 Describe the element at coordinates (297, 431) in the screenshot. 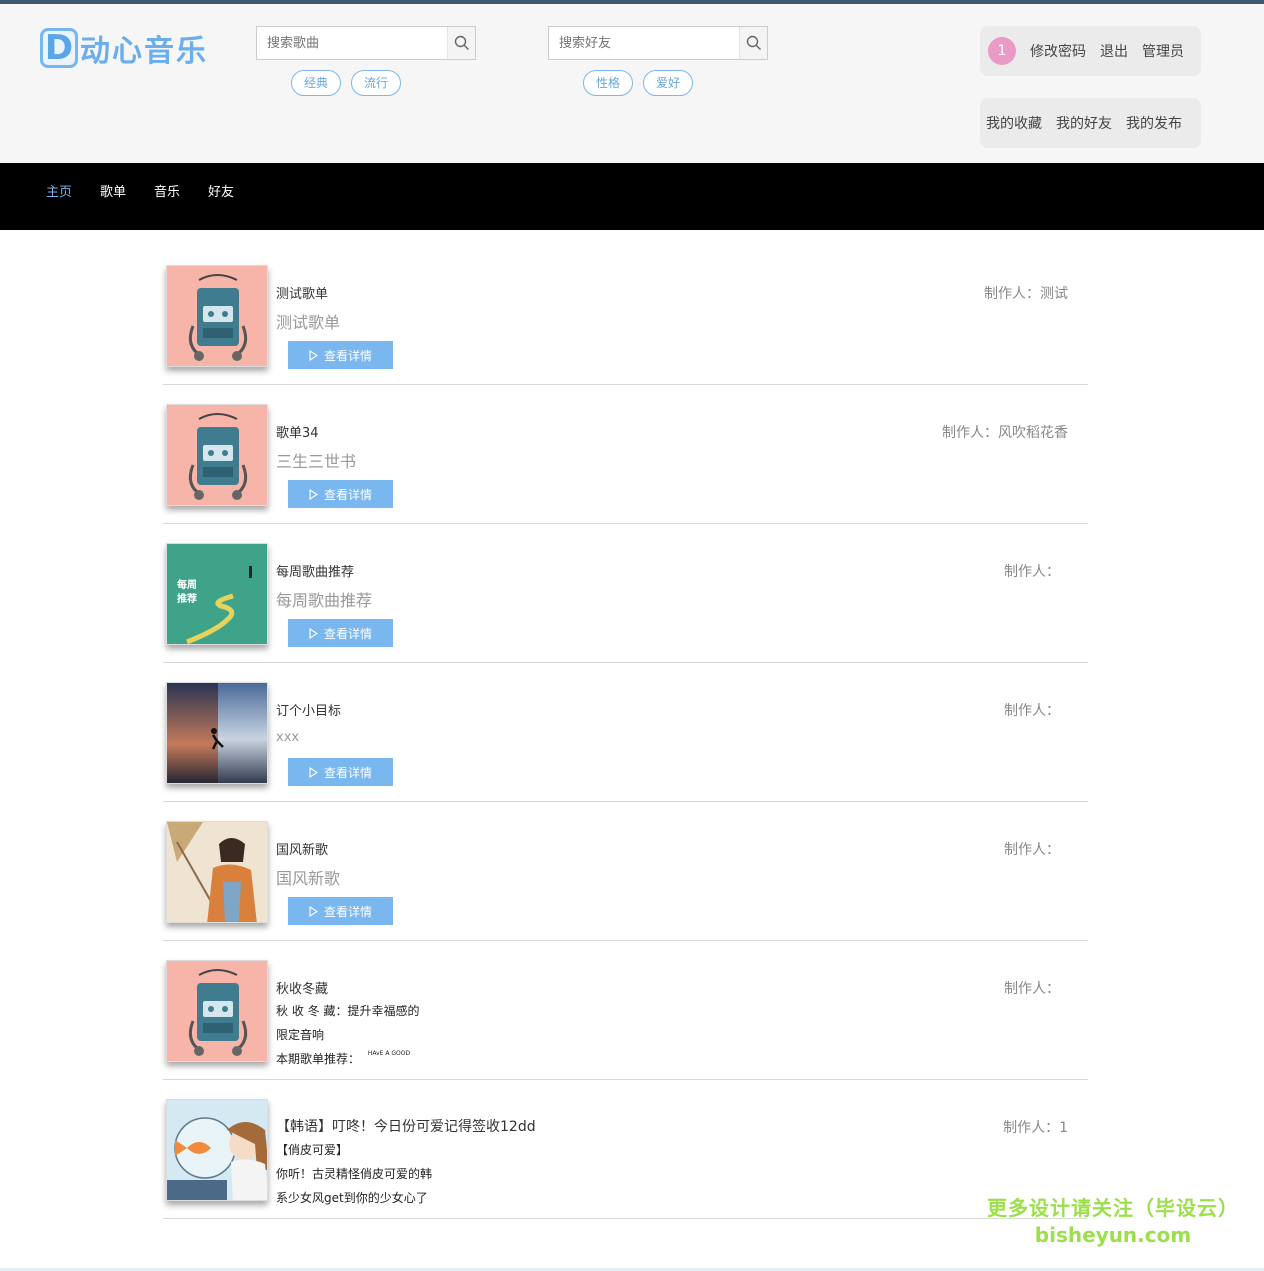

I see `playlist-title: 歌单34` at that location.